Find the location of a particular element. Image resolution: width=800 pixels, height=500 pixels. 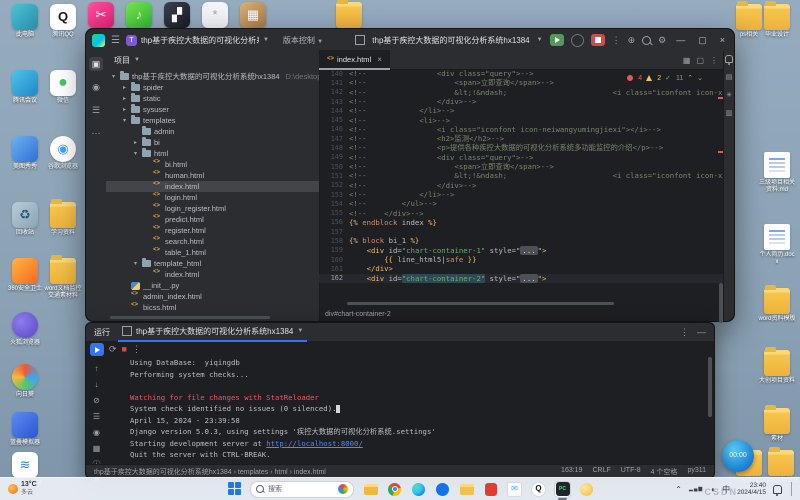

status-item: UTF-8 is located at coordinates (631, 472).